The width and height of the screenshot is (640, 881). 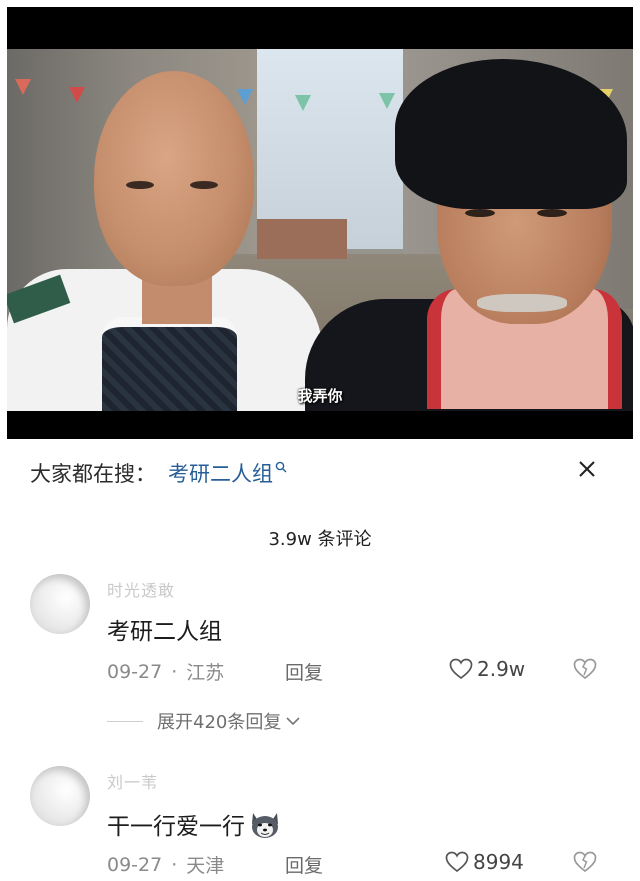 What do you see at coordinates (205, 673) in the screenshot?
I see `comment-location: 江苏` at bounding box center [205, 673].